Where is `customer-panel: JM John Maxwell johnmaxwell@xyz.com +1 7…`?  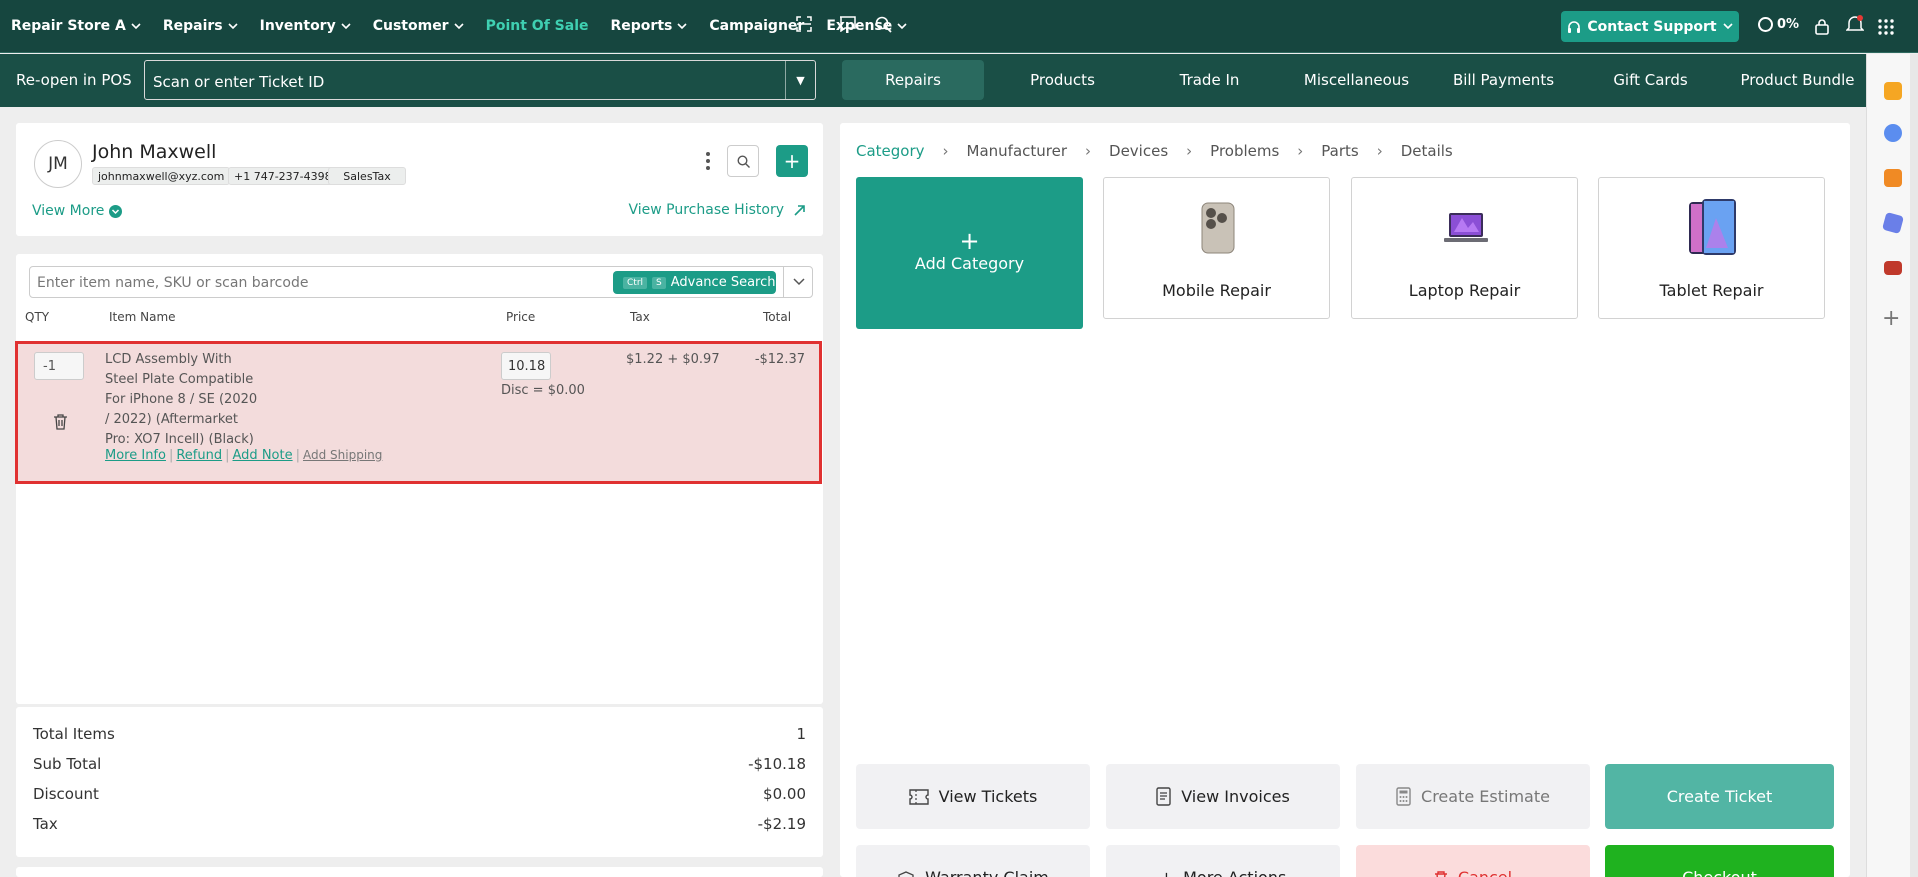
customer-panel: JM John Maxwell johnmaxwell@xyz.com +1 7… is located at coordinates (419, 179).